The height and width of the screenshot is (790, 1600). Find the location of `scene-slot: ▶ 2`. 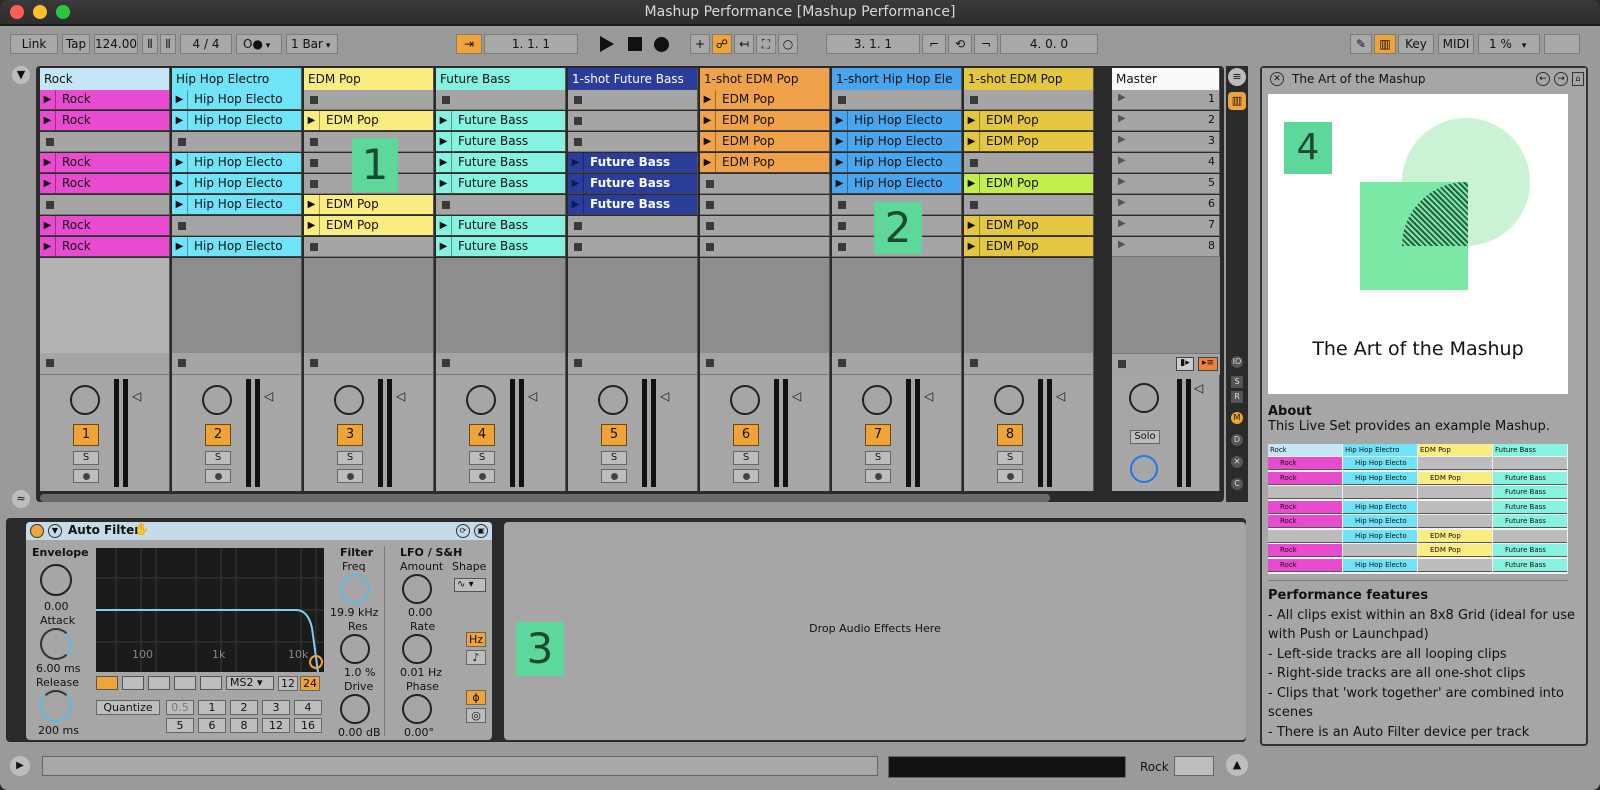

scene-slot: ▶ 2 is located at coordinates (1166, 121).